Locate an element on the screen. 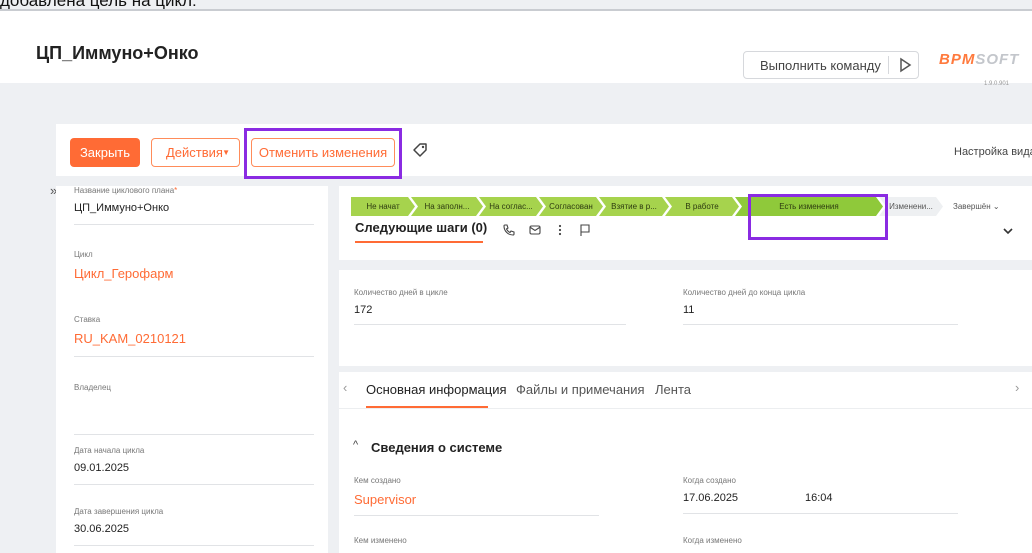  field-created-on: Когда создано 17.06.2025 16:04 is located at coordinates (820, 495).